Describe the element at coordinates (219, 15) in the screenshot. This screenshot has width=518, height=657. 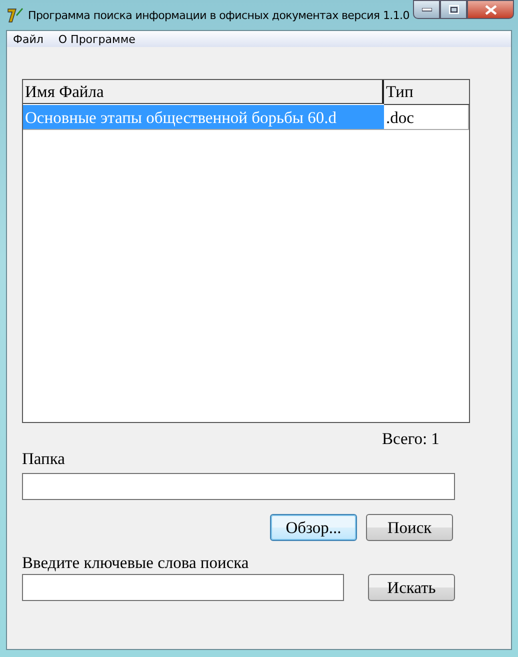
I see `window-title: Программа поиска информации в офисных документах версия 1.1.0` at that location.